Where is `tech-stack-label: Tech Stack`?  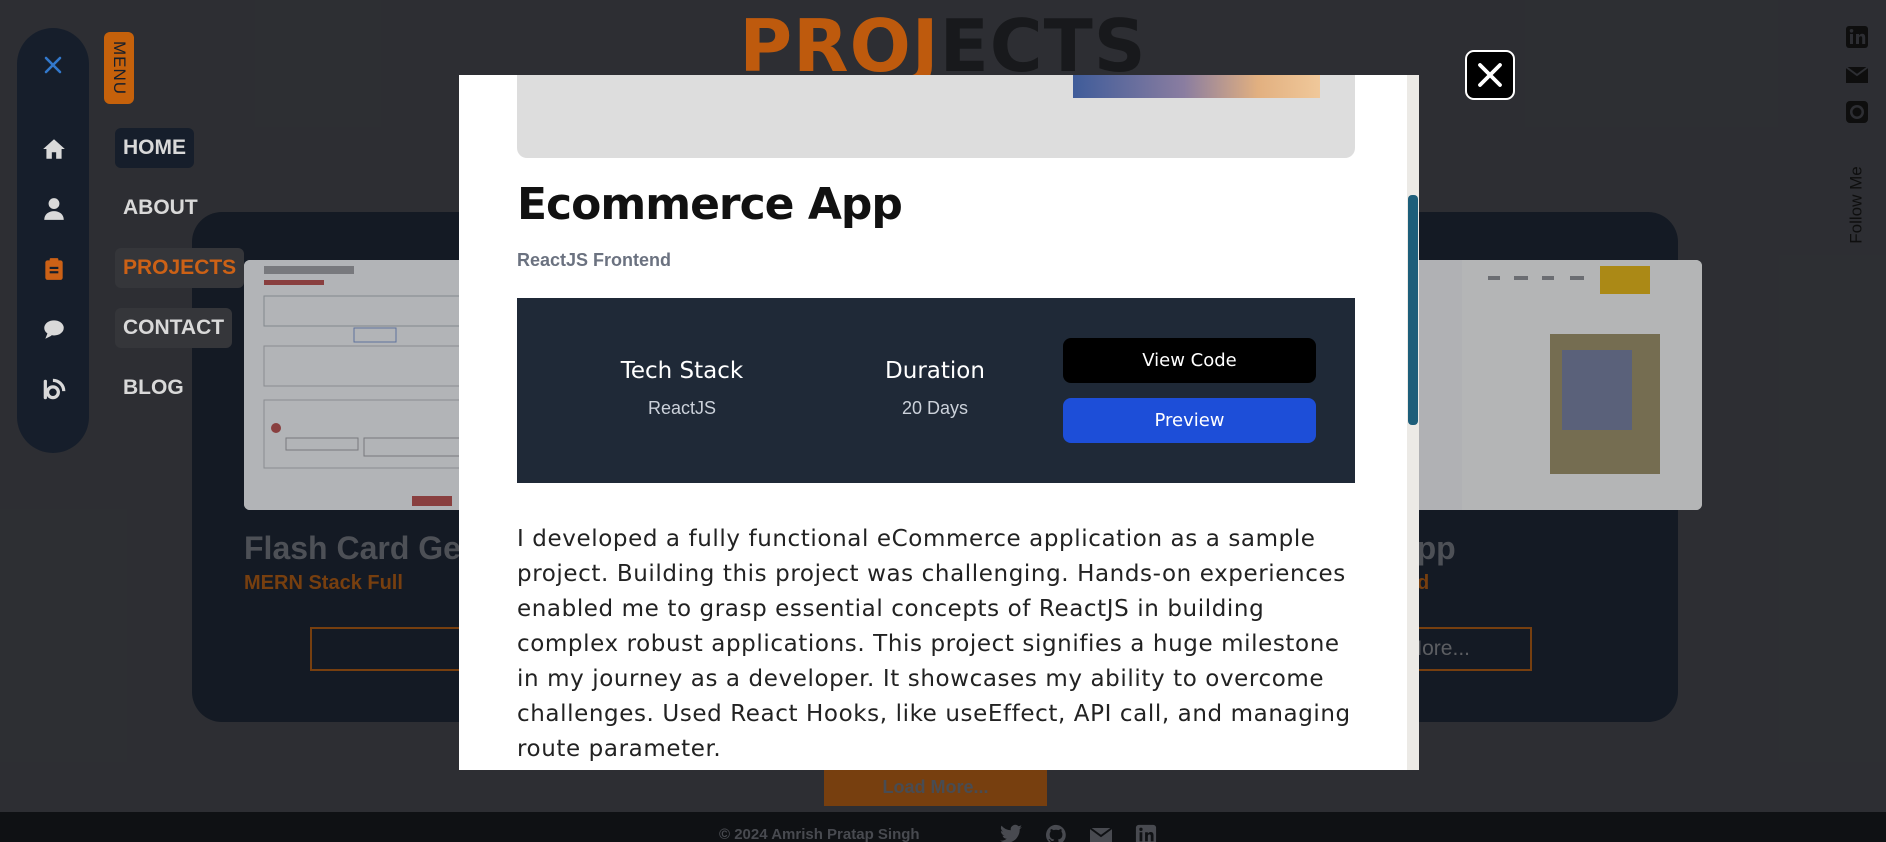
tech-stack-label: Tech Stack is located at coordinates (682, 371).